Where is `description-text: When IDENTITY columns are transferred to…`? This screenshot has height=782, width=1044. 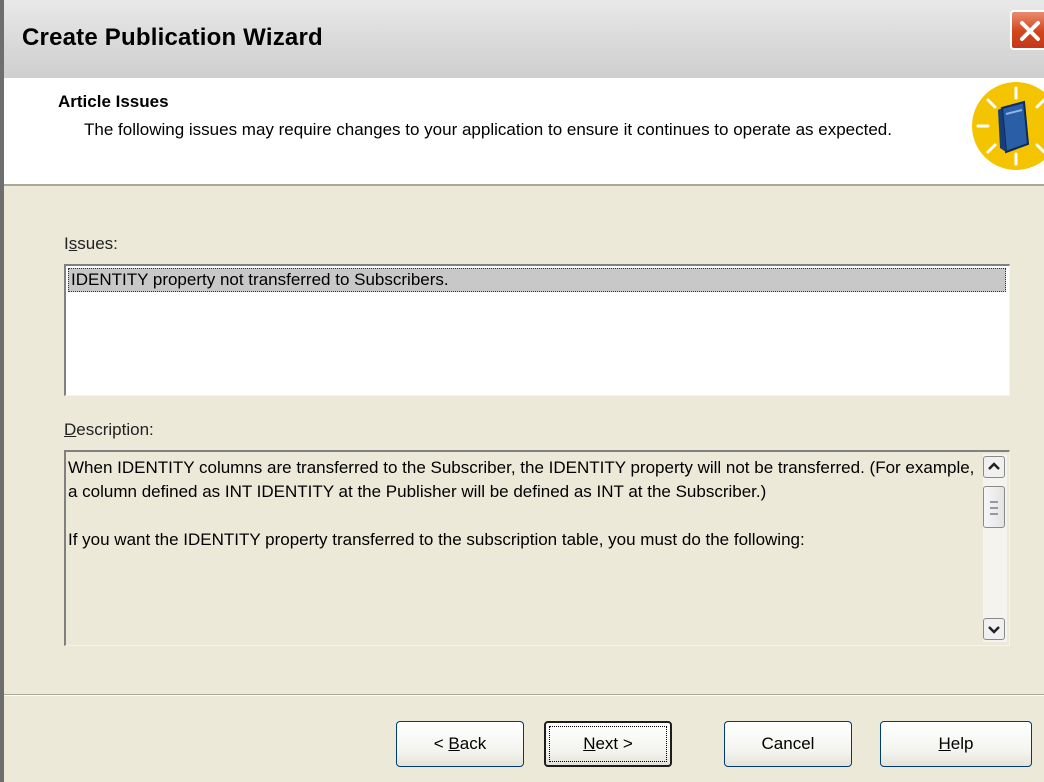 description-text: When IDENTITY columns are transferred to… is located at coordinates (521, 503).